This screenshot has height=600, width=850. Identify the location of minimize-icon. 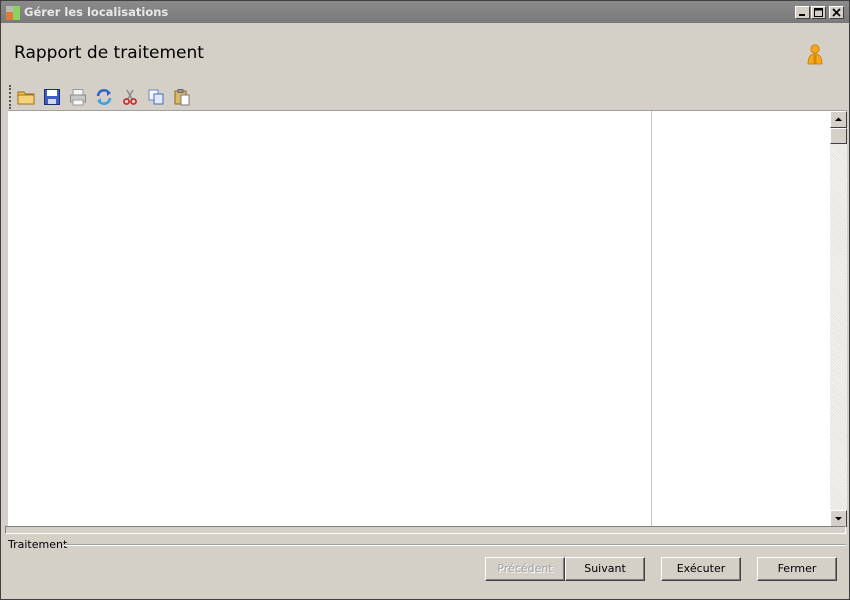
(802, 15).